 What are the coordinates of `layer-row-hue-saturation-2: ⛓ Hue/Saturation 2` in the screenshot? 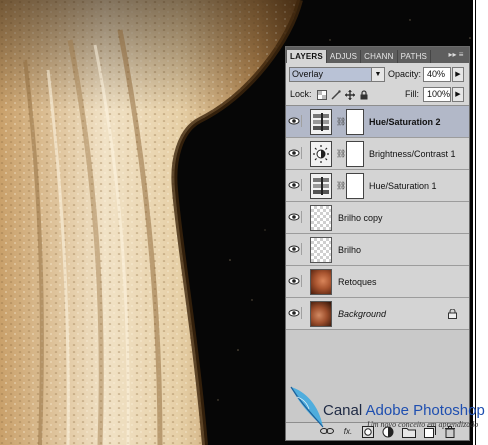 It's located at (377, 122).